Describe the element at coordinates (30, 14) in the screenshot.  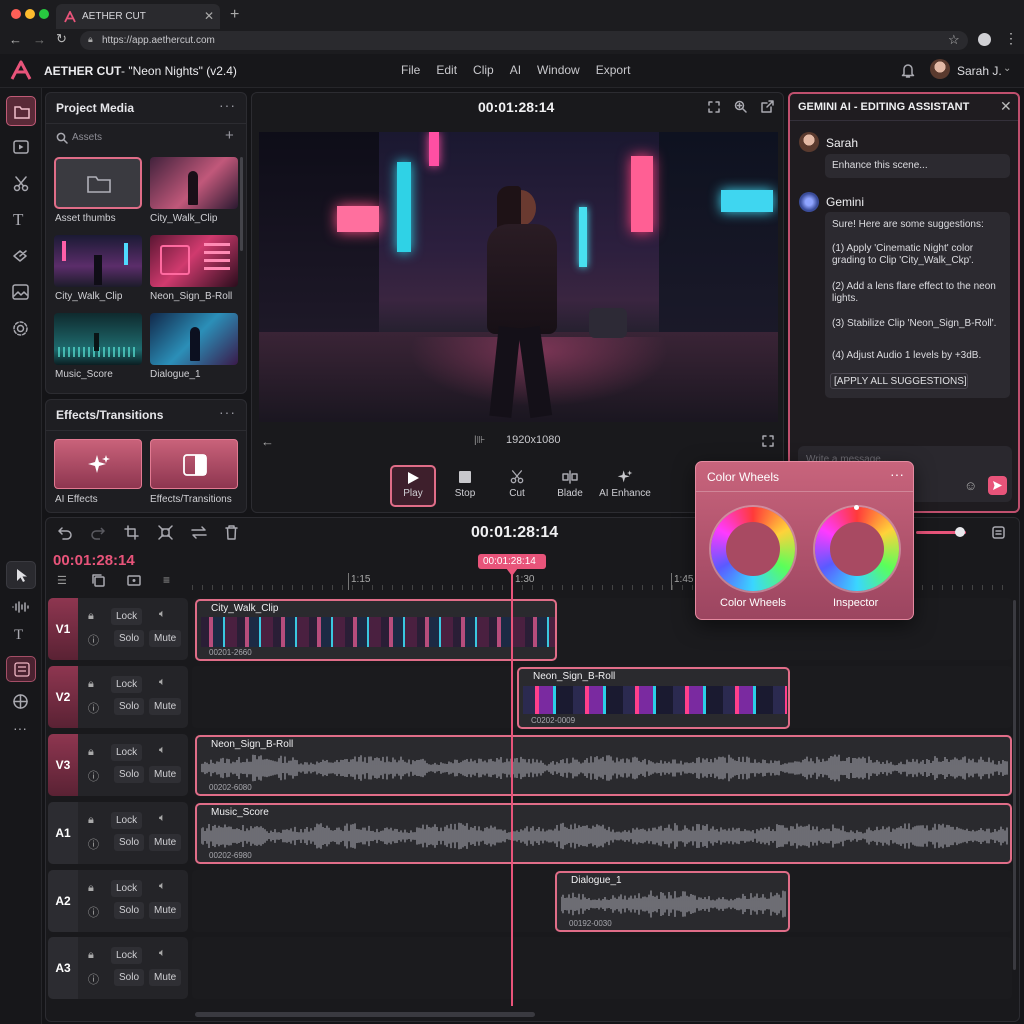
I see `minimize-window-button` at that location.